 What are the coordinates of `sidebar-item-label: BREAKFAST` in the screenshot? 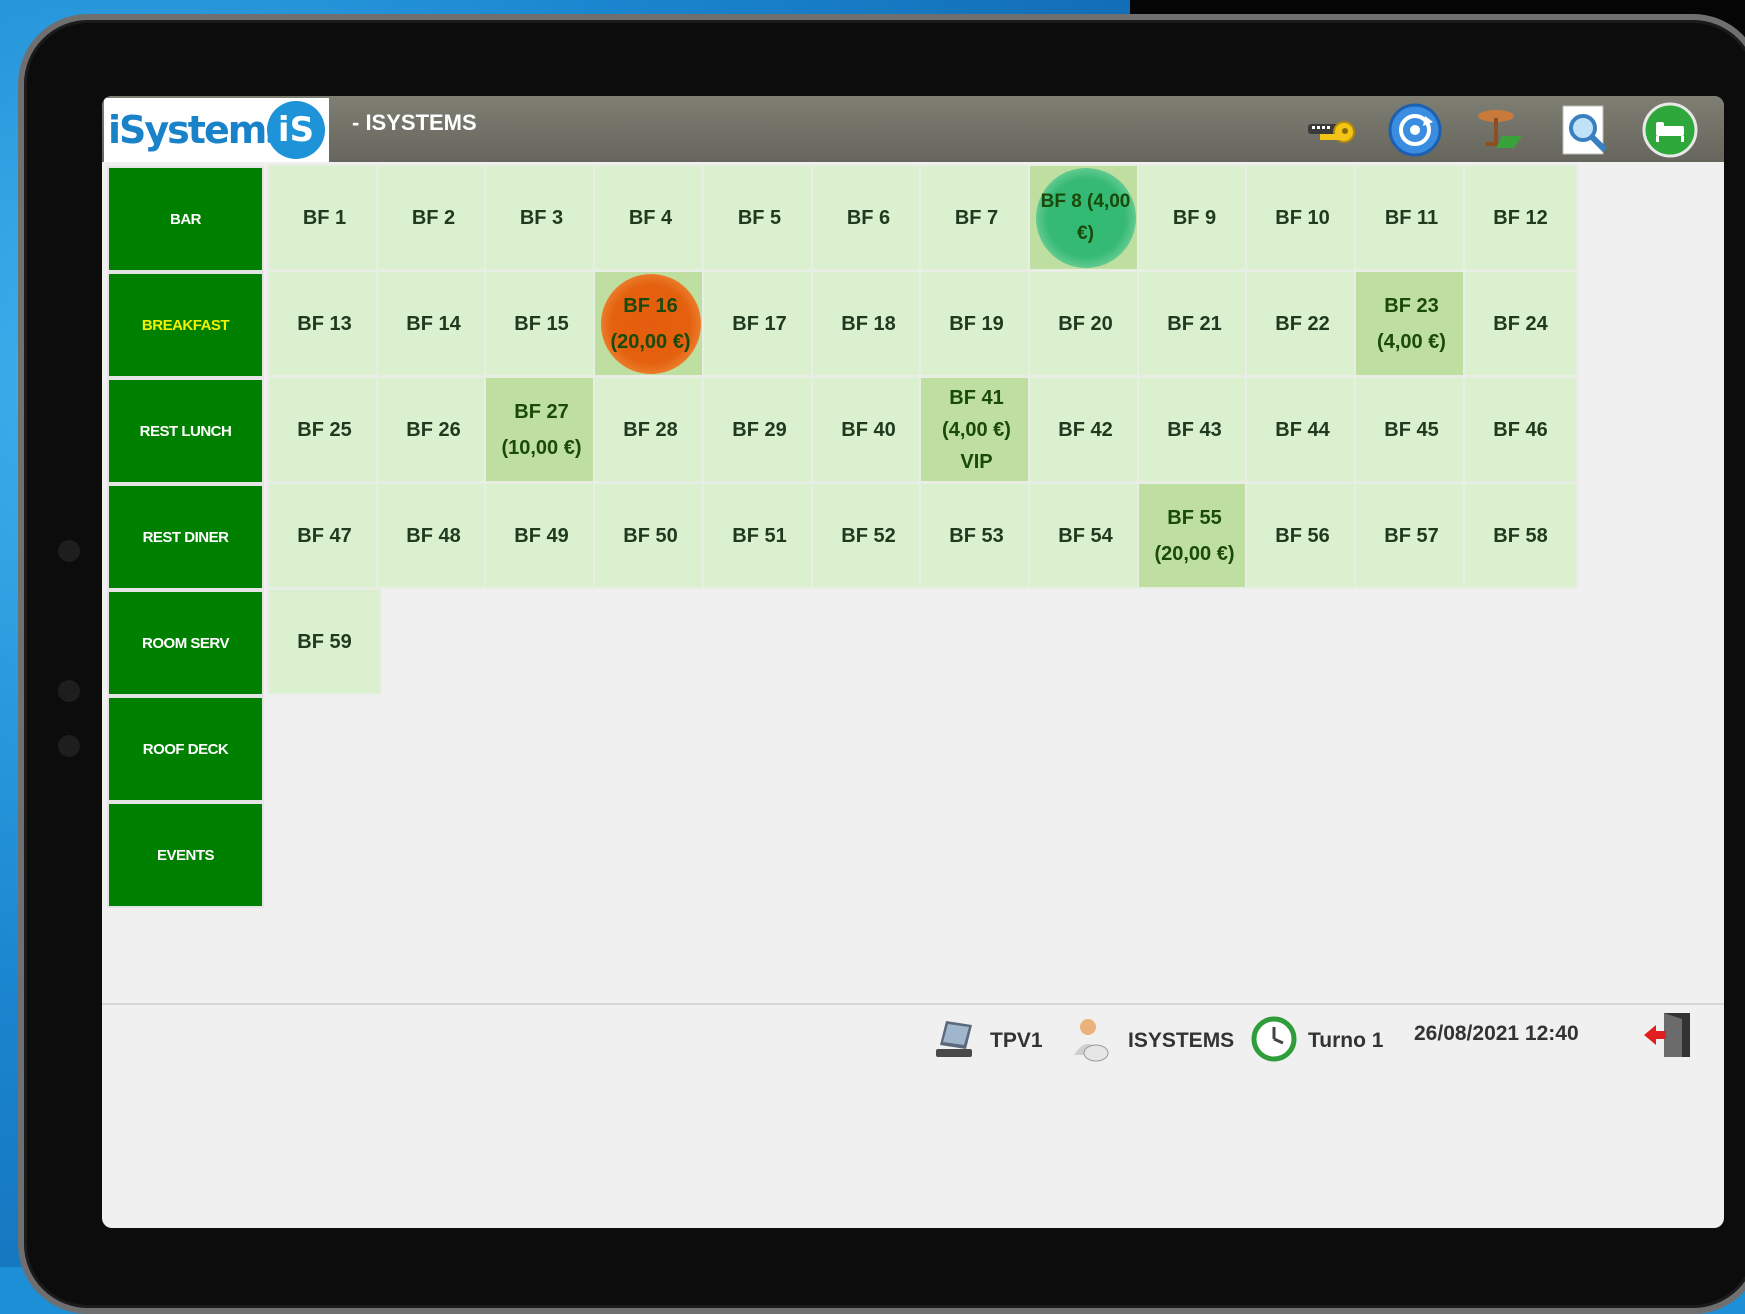 It's located at (185, 325).